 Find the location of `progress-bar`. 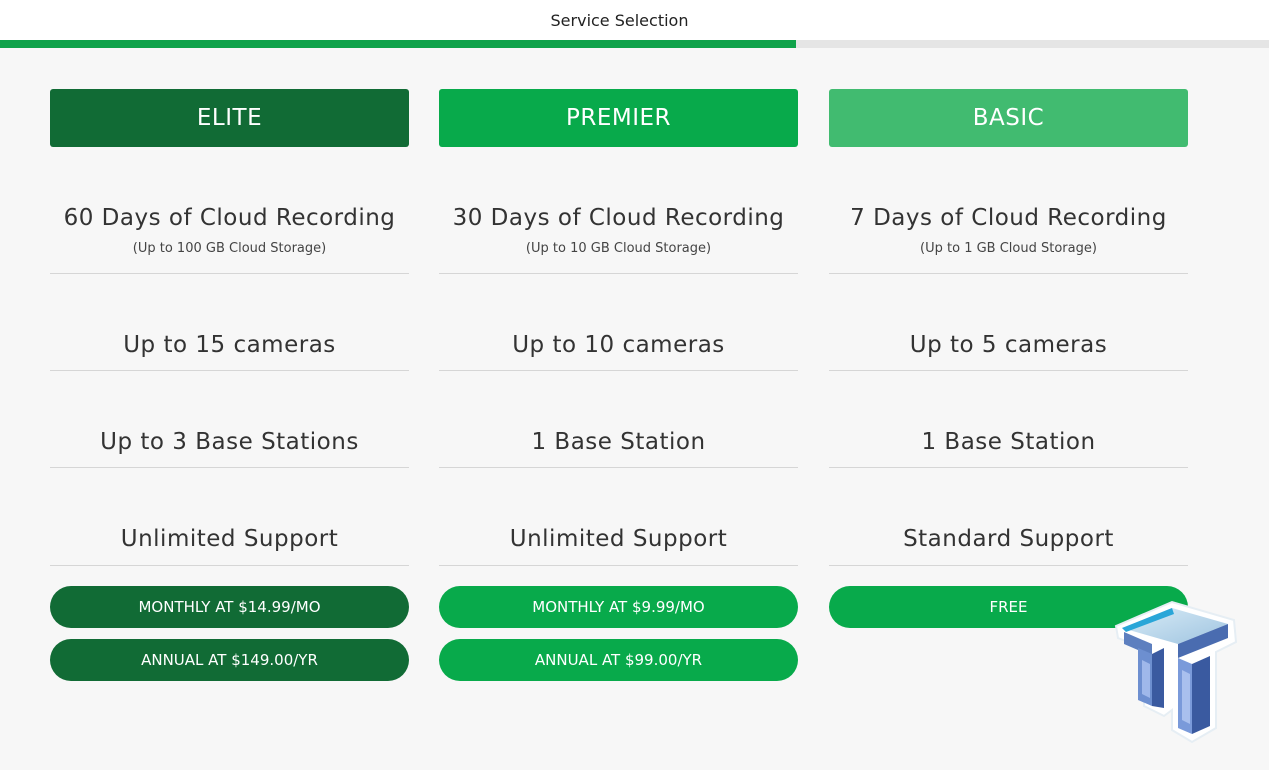

progress-bar is located at coordinates (634, 44).